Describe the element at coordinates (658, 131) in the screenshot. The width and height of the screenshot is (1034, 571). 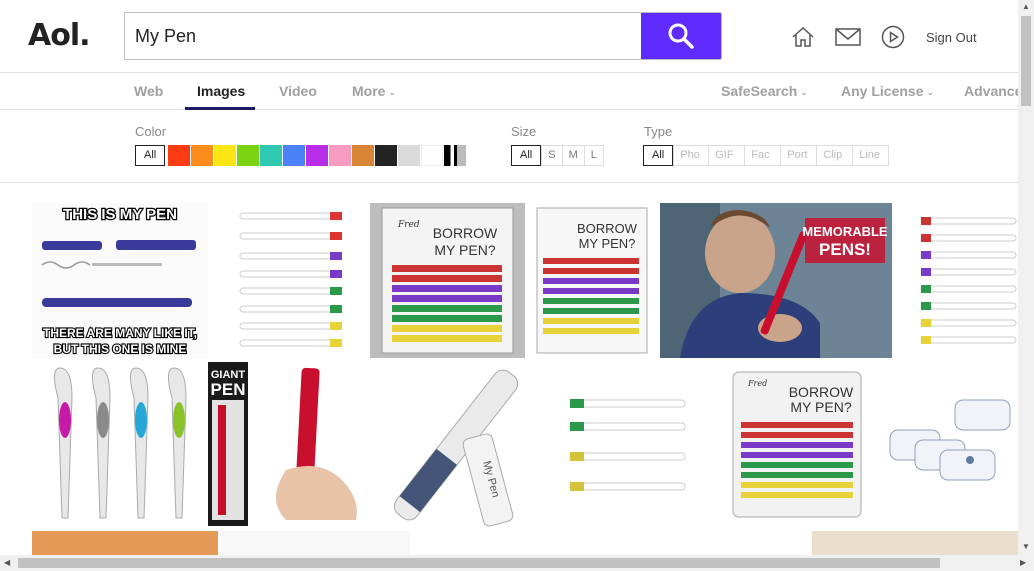
I see `type-filter-label: Type` at that location.